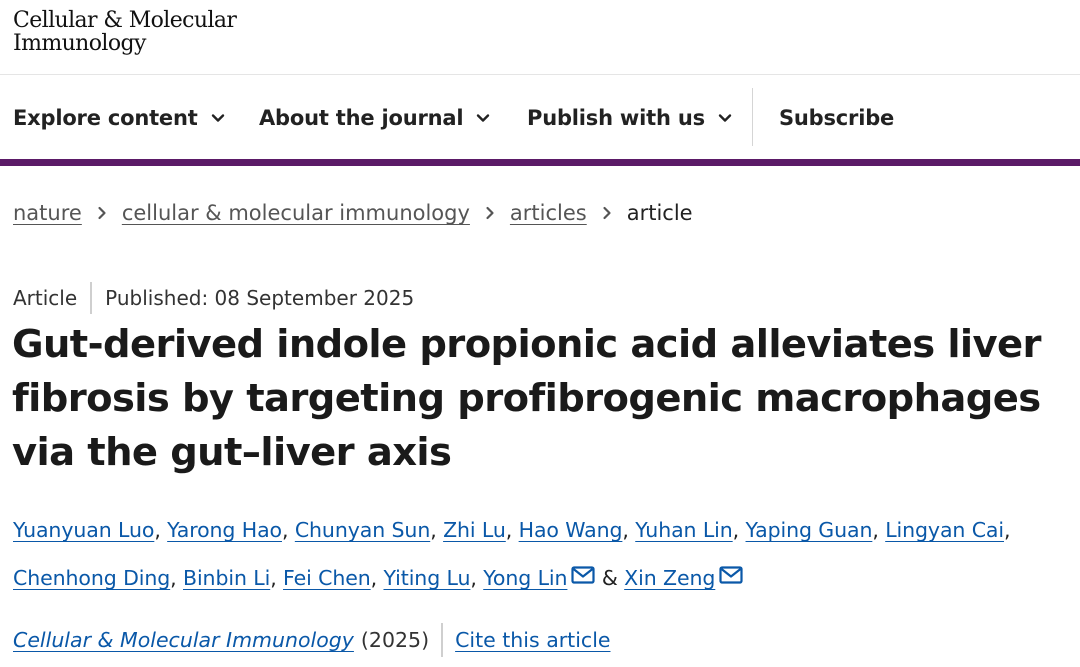  I want to click on nav-accent-bar, so click(540, 162).